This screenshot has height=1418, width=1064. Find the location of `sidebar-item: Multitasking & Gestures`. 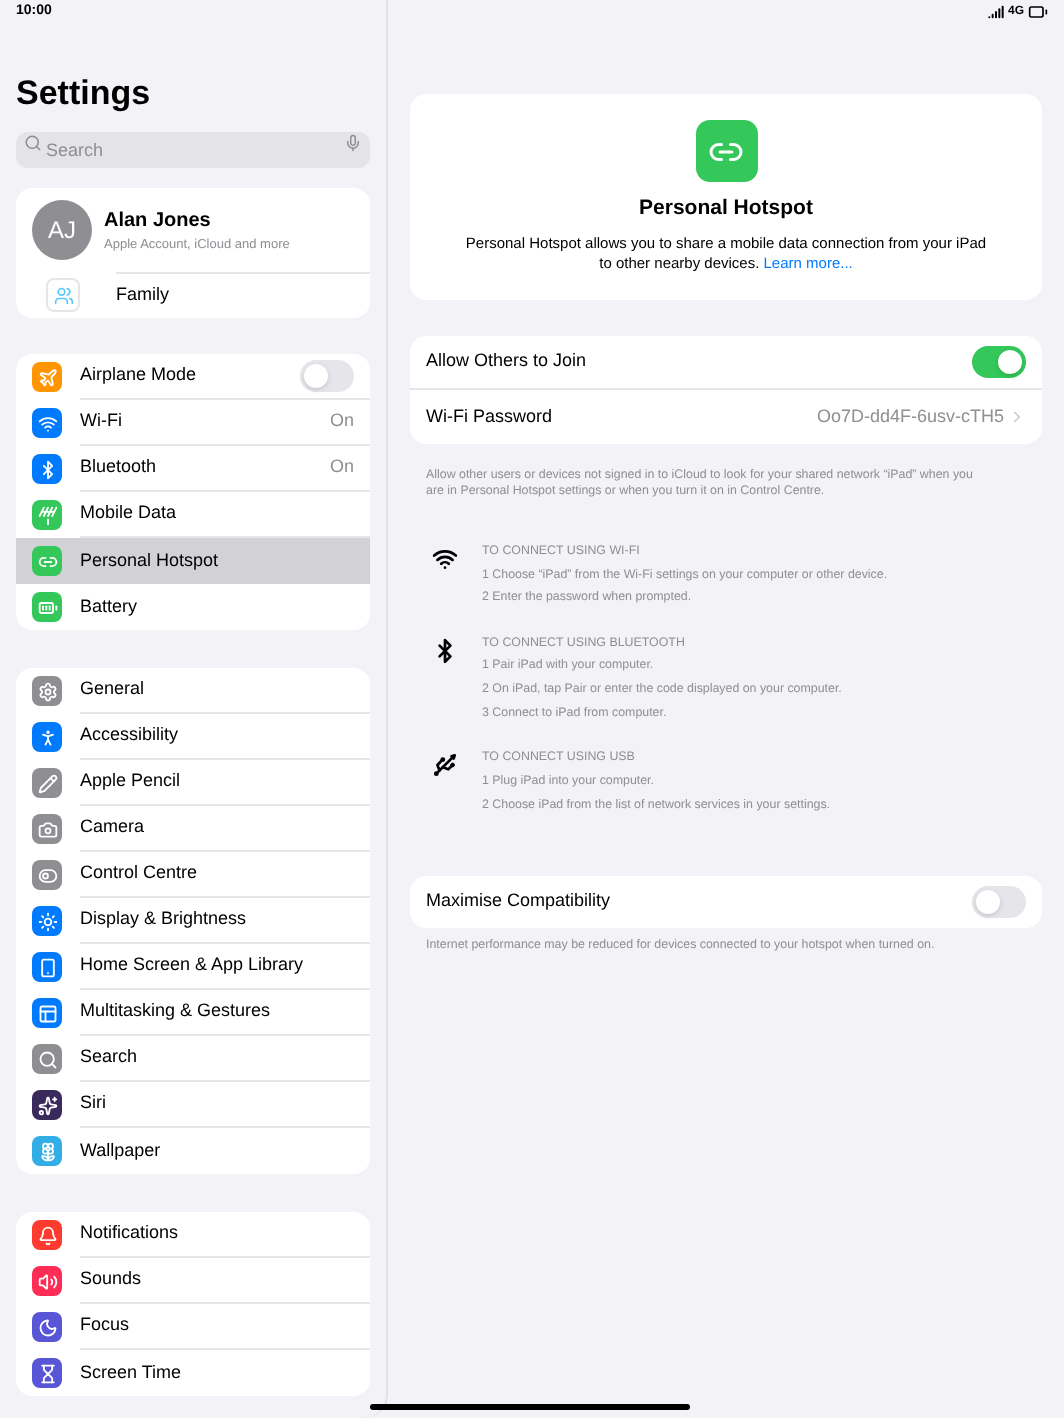

sidebar-item: Multitasking & Gestures is located at coordinates (193, 1013).